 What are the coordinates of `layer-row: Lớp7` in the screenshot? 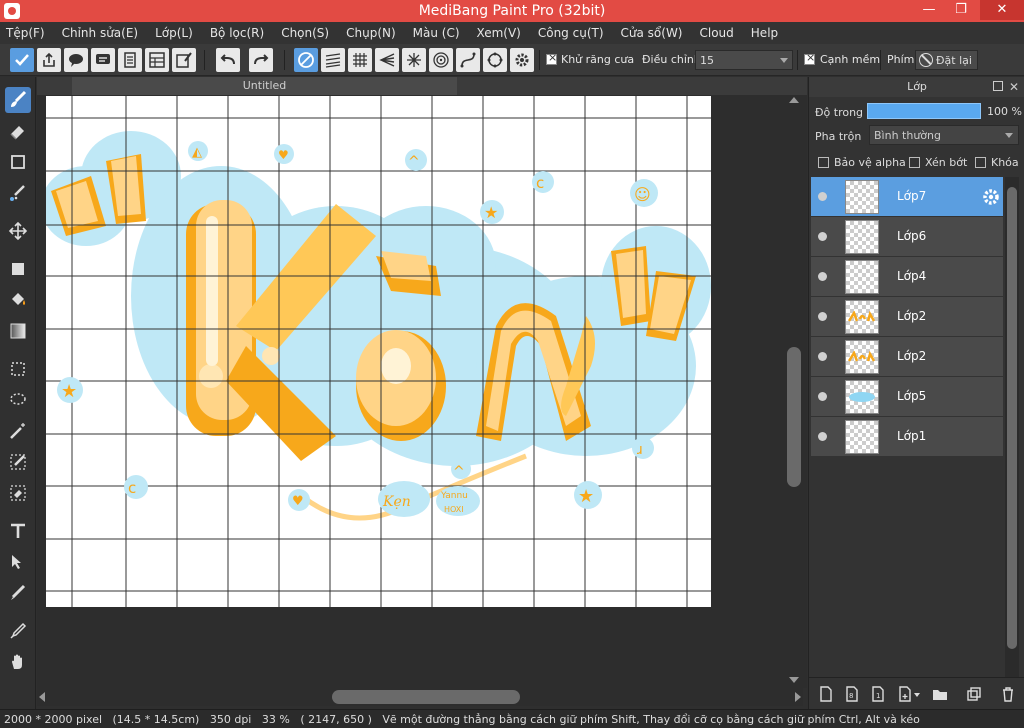 It's located at (907, 197).